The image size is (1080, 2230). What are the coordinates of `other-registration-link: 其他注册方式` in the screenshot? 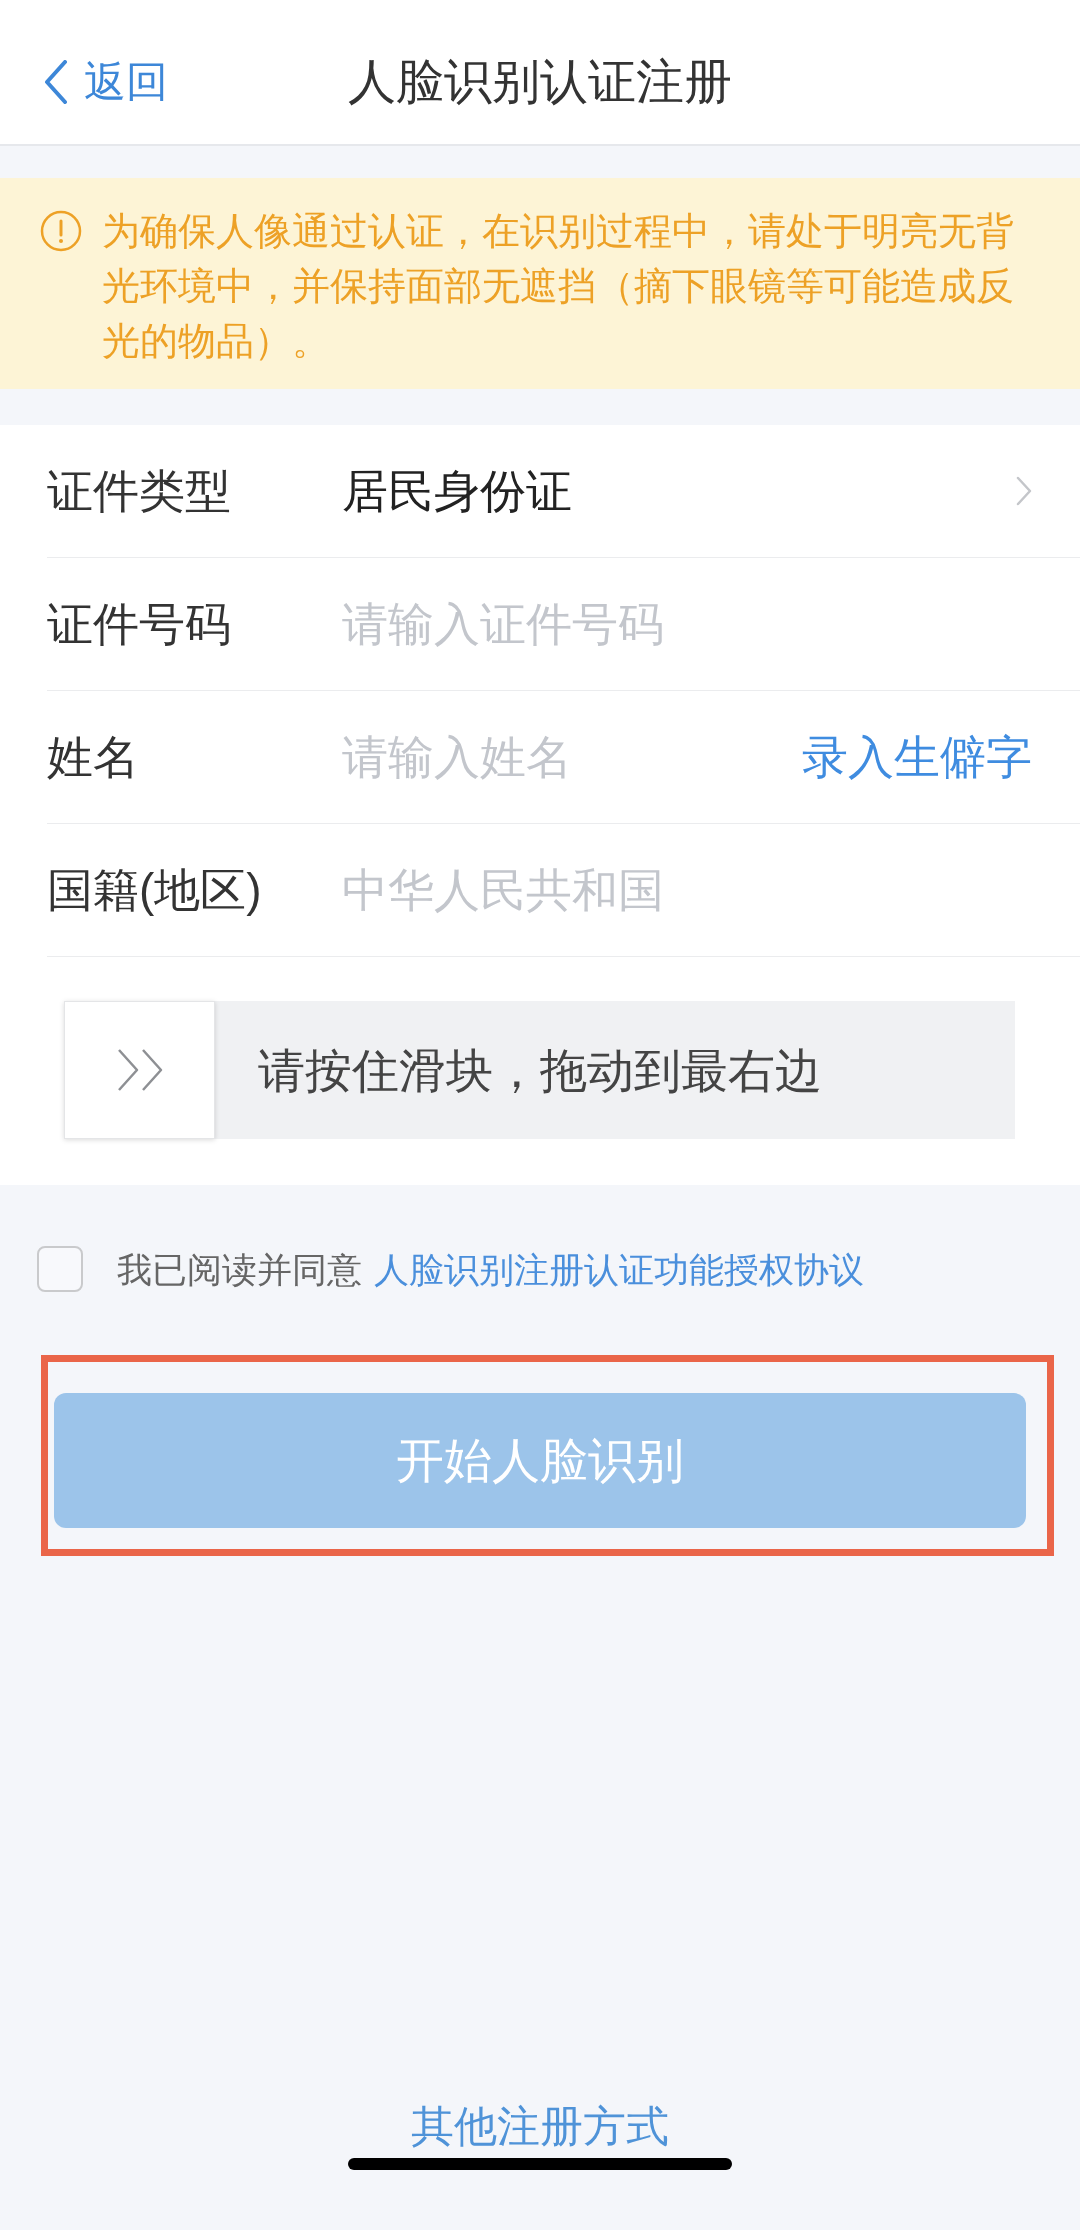 It's located at (540, 2126).